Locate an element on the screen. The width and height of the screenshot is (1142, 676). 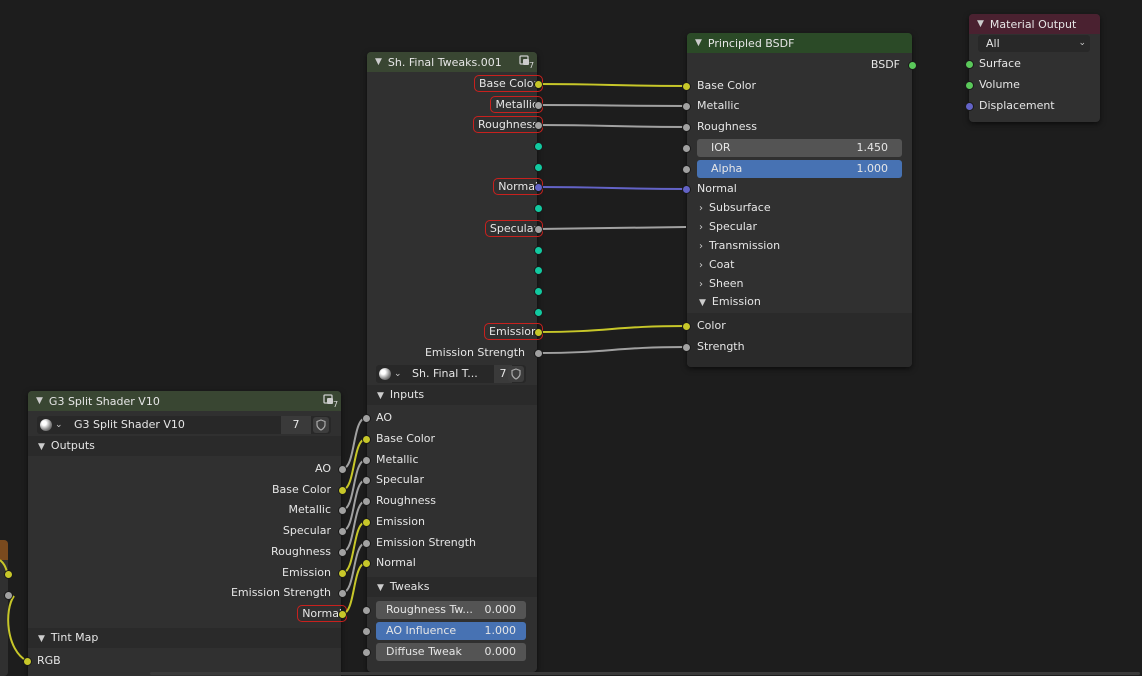
ss-in-socket-rgb is located at coordinates (27, 661).